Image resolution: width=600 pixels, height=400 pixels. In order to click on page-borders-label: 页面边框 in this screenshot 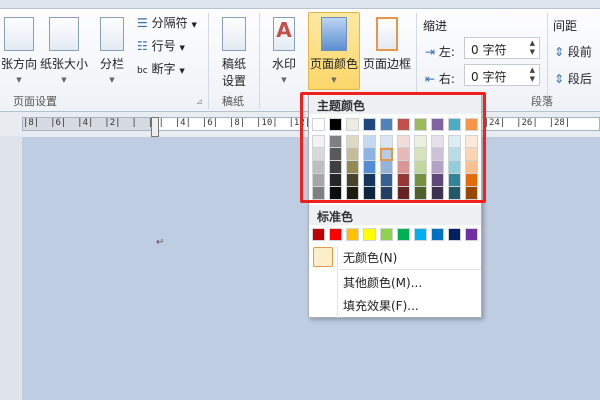, I will do `click(386, 64)`.